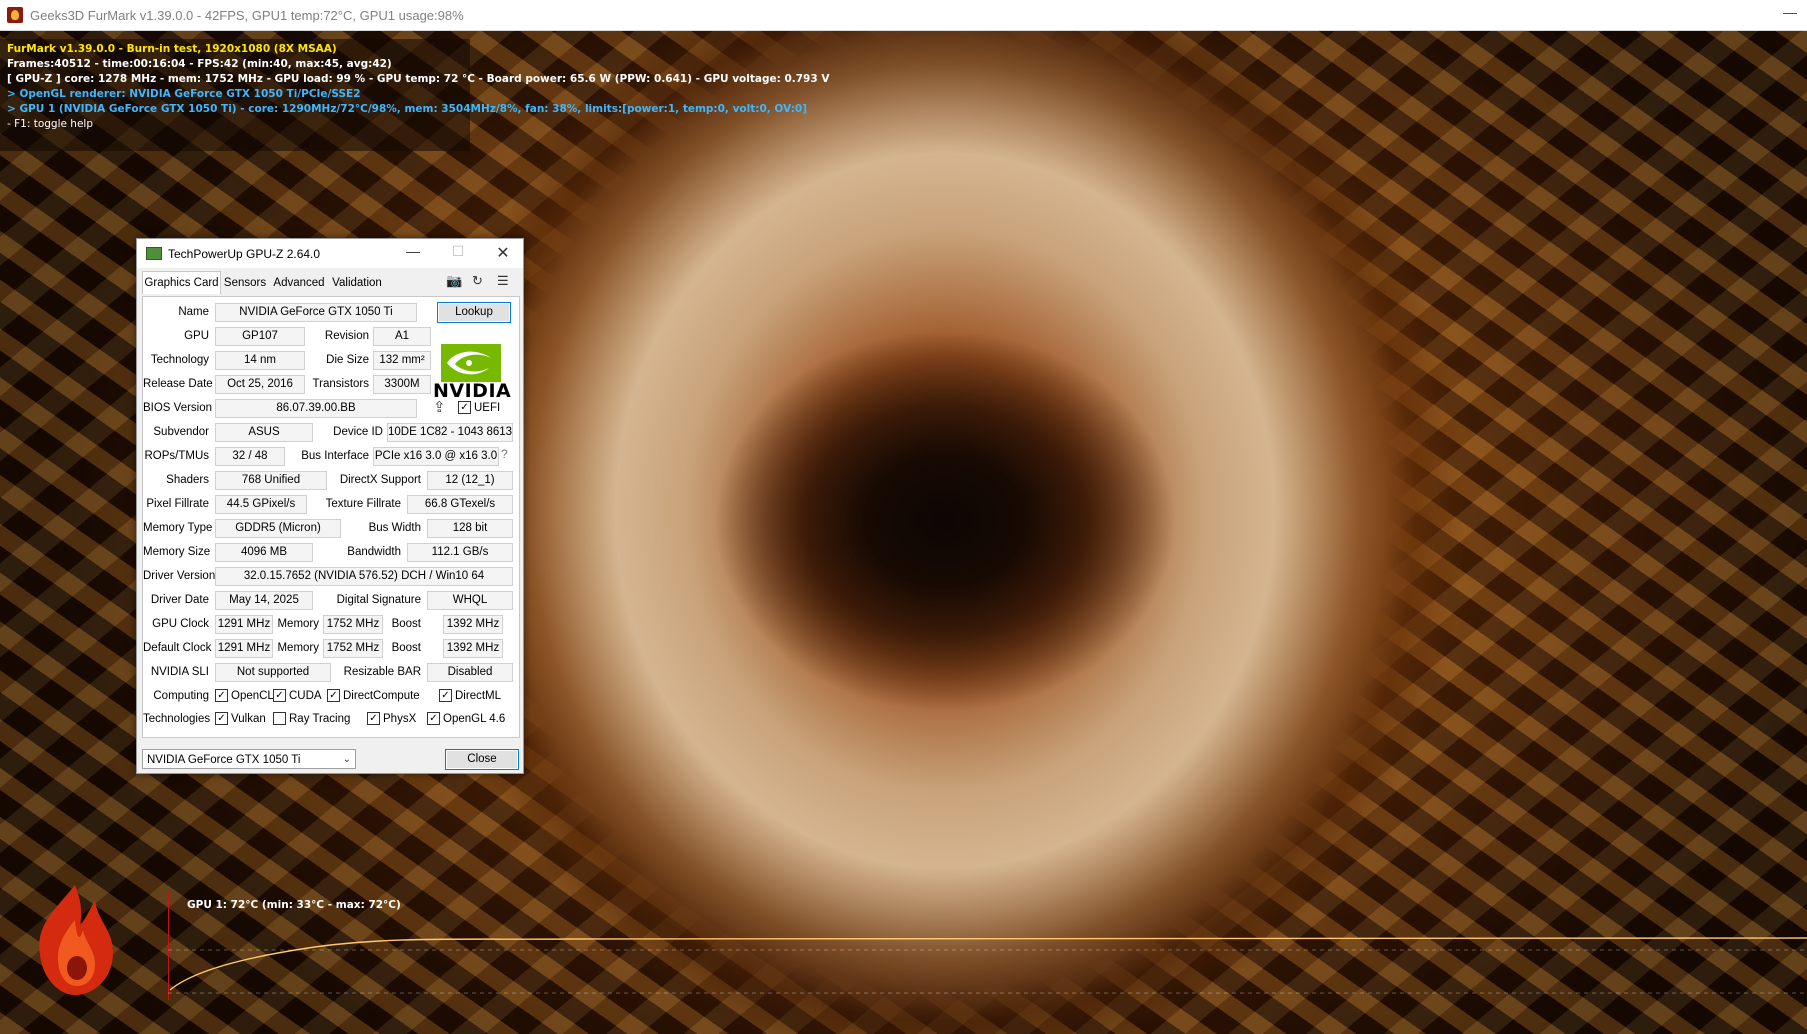  What do you see at coordinates (261, 504) in the screenshot?
I see `pixel-fillrate-value: 44.5 GPixel/s` at bounding box center [261, 504].